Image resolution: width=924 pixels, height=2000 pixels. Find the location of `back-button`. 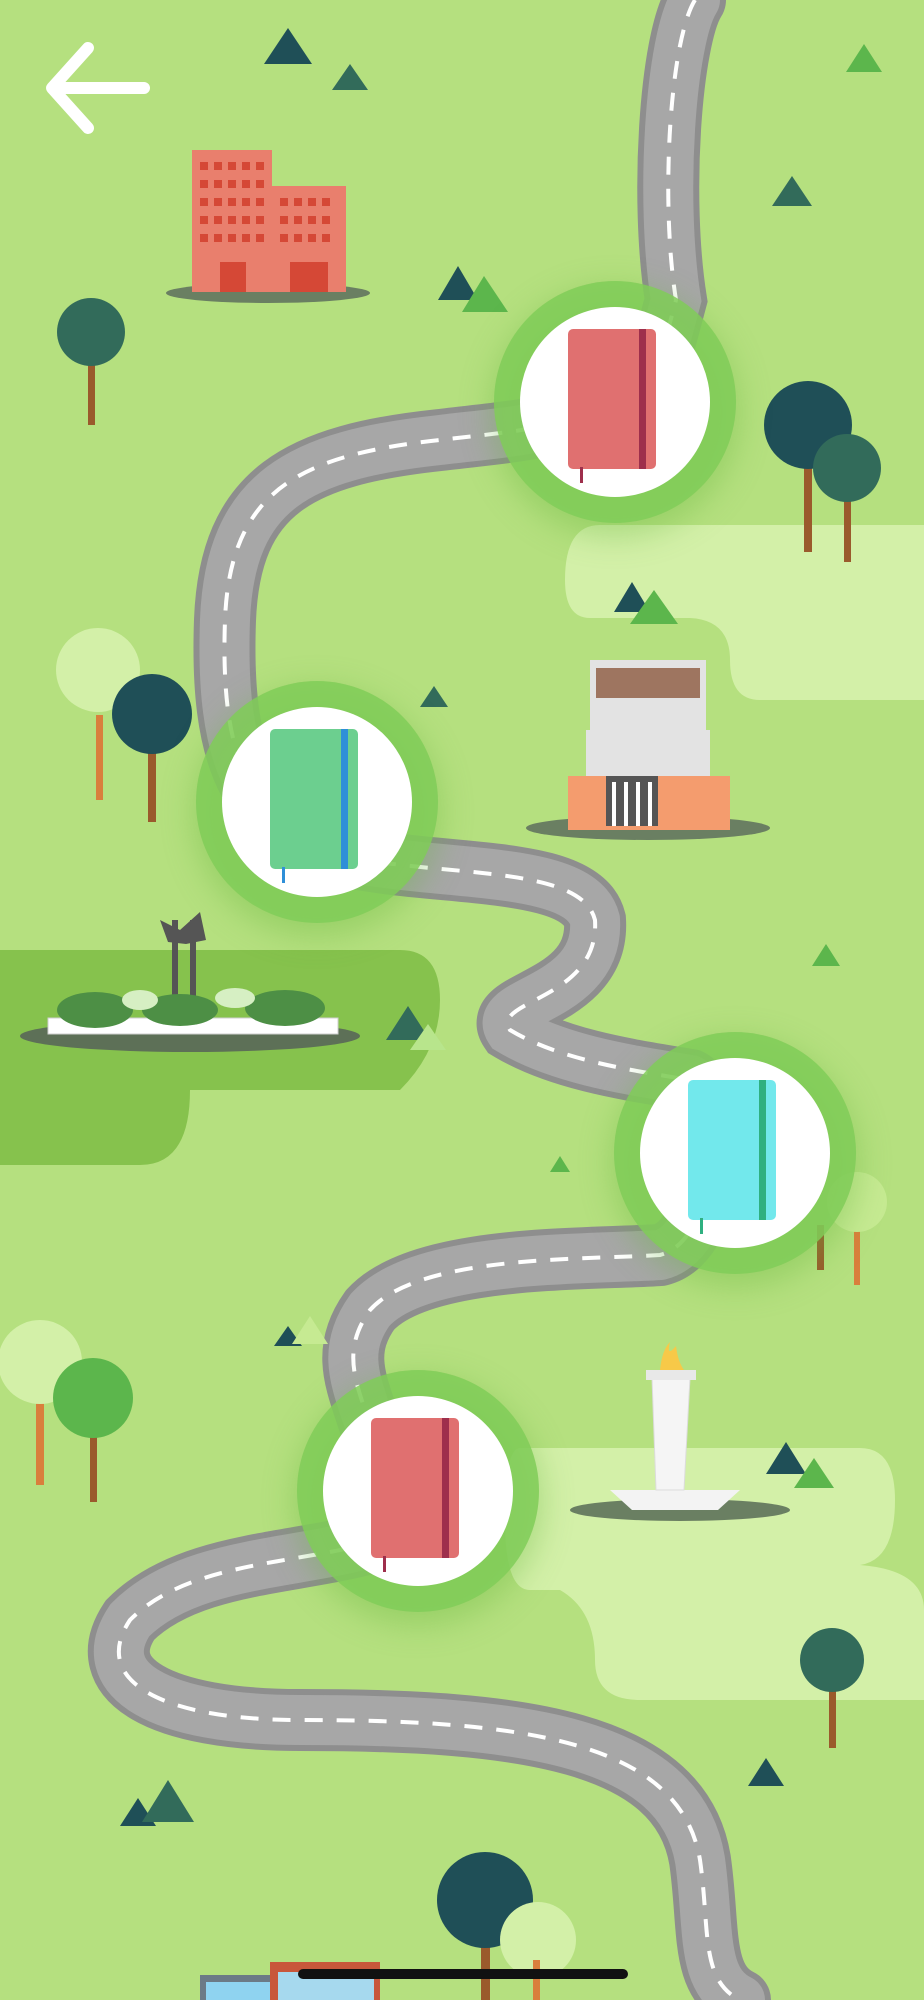

back-button is located at coordinates (104, 90).